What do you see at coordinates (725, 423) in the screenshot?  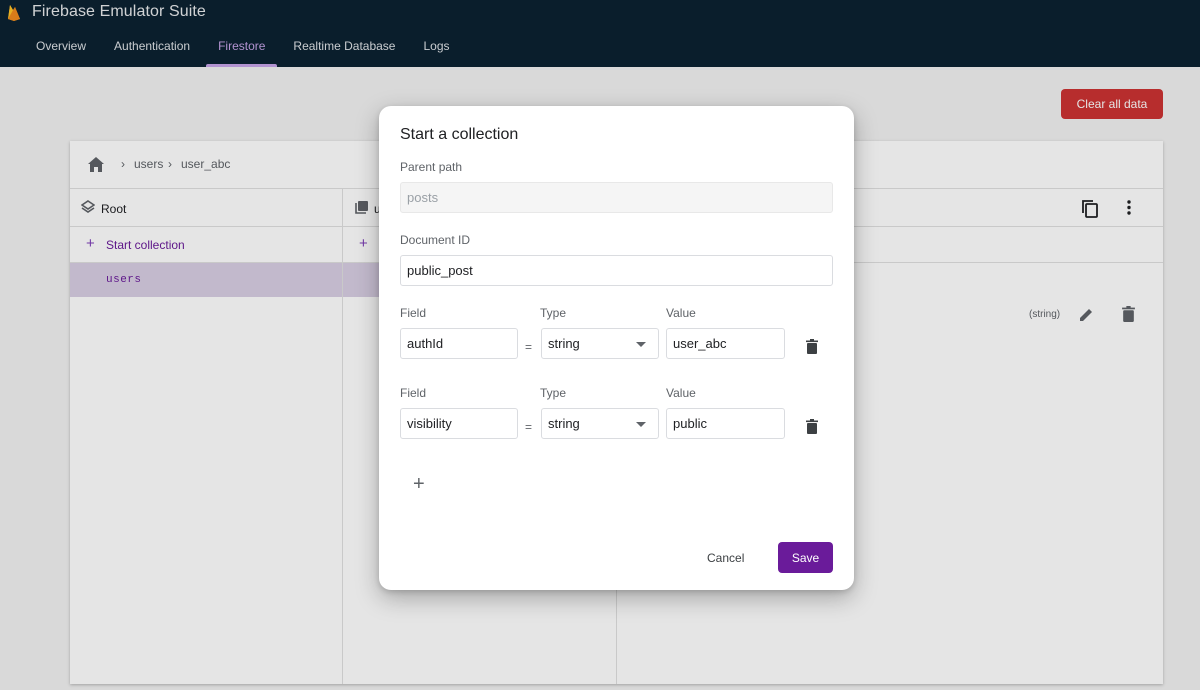 I see `value-input: public` at bounding box center [725, 423].